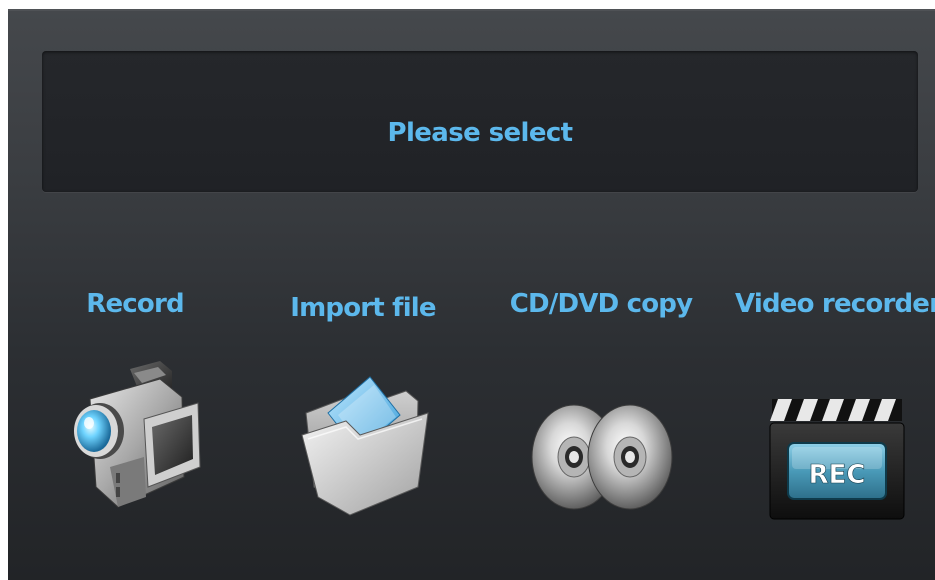 The width and height of the screenshot is (935, 580). I want to click on cd-dvd-copy-option: CD/DVD copy, so click(601, 433).